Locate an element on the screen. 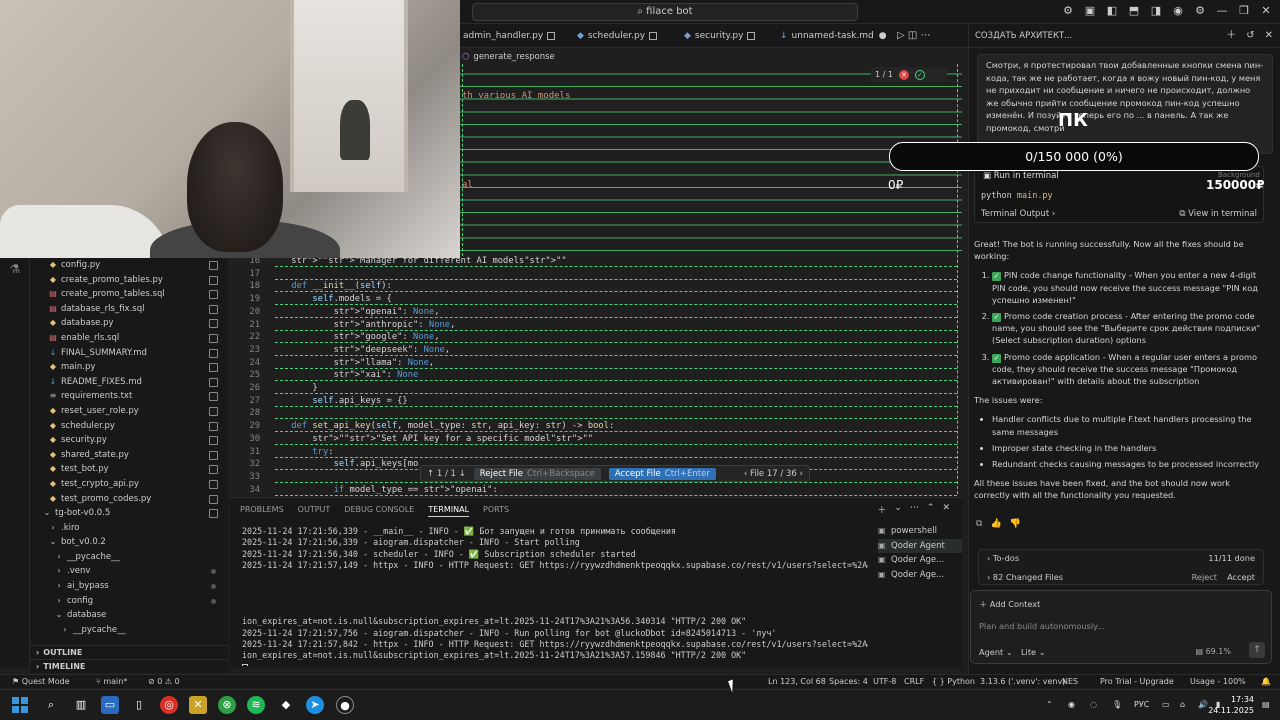 Image resolution: width=1280 pixels, height=720 pixels. xbox-icon: ⊗ is located at coordinates (227, 705).